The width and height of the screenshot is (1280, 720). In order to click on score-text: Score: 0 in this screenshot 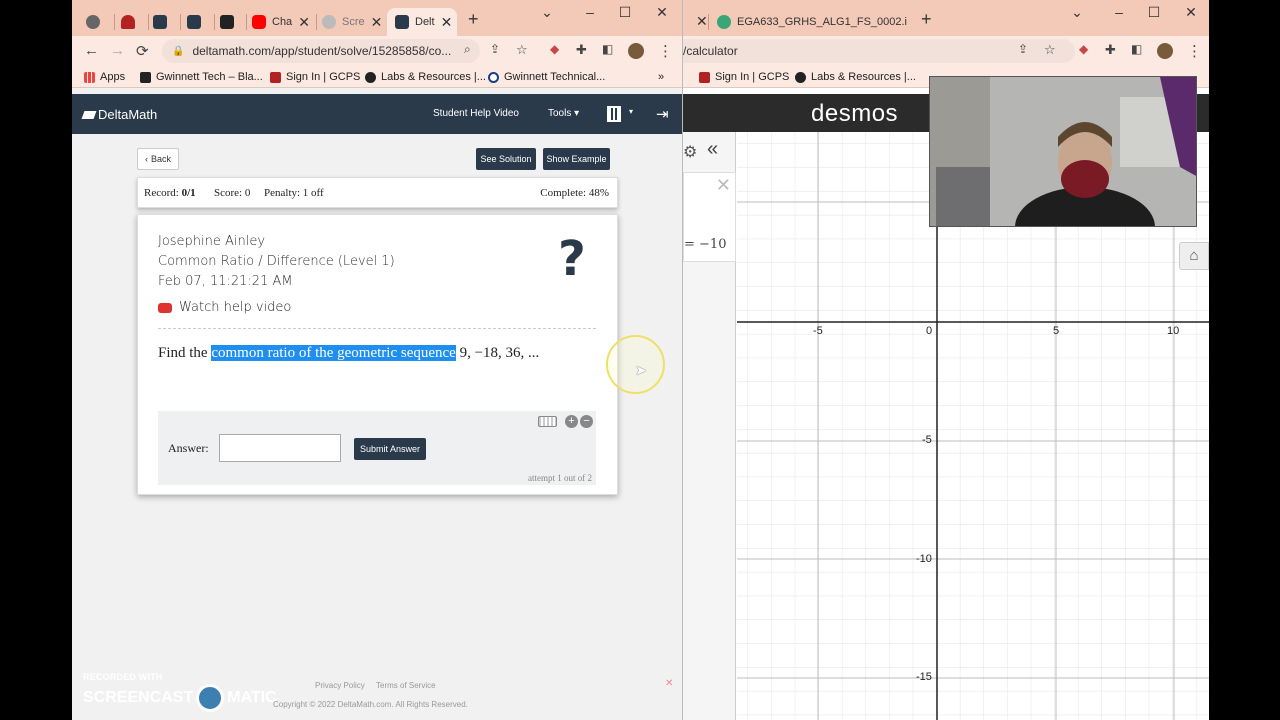, I will do `click(232, 193)`.